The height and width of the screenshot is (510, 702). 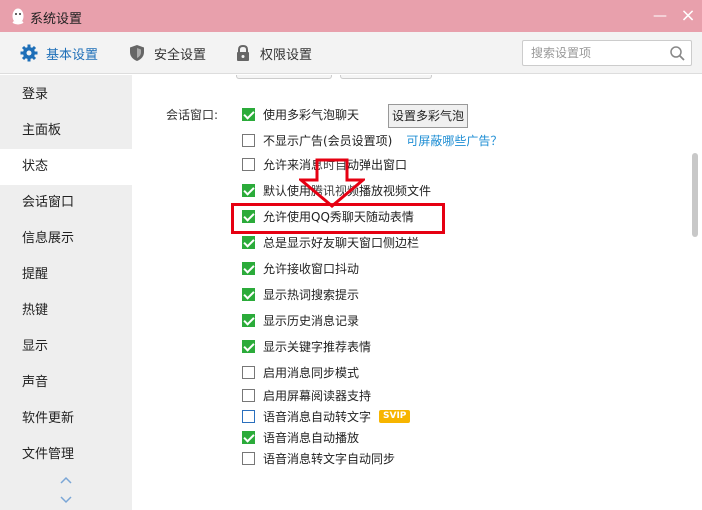 I want to click on option-row: 语音消息自动播放, so click(x=300, y=437).